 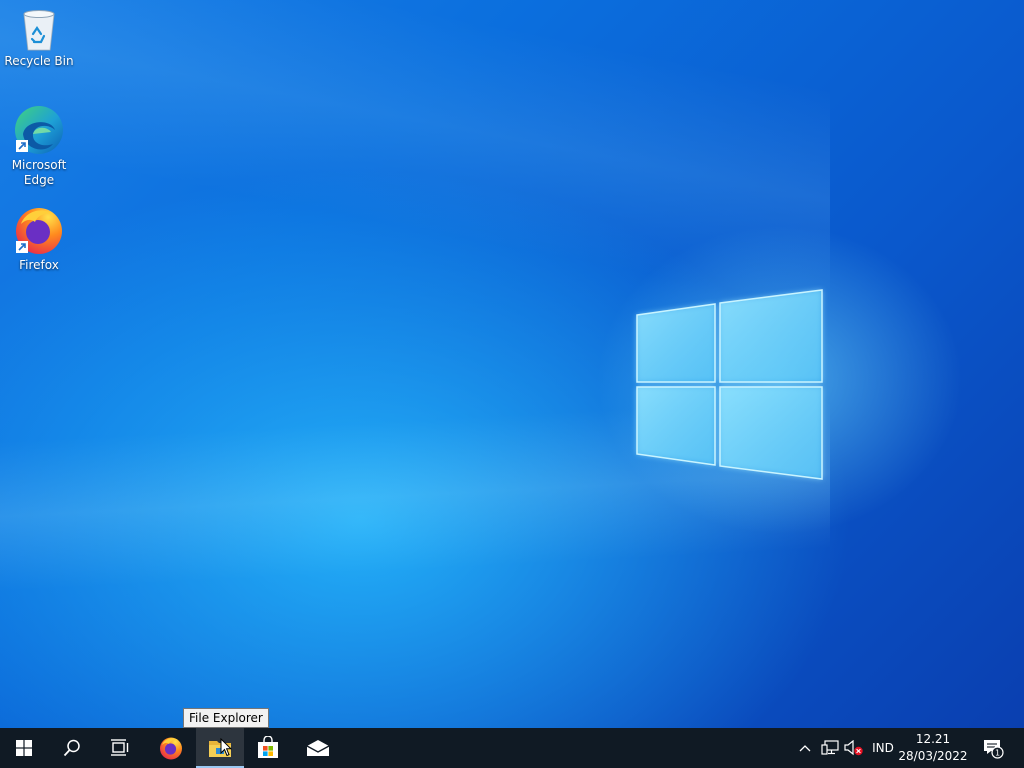 I want to click on search-button, so click(x=72, y=748).